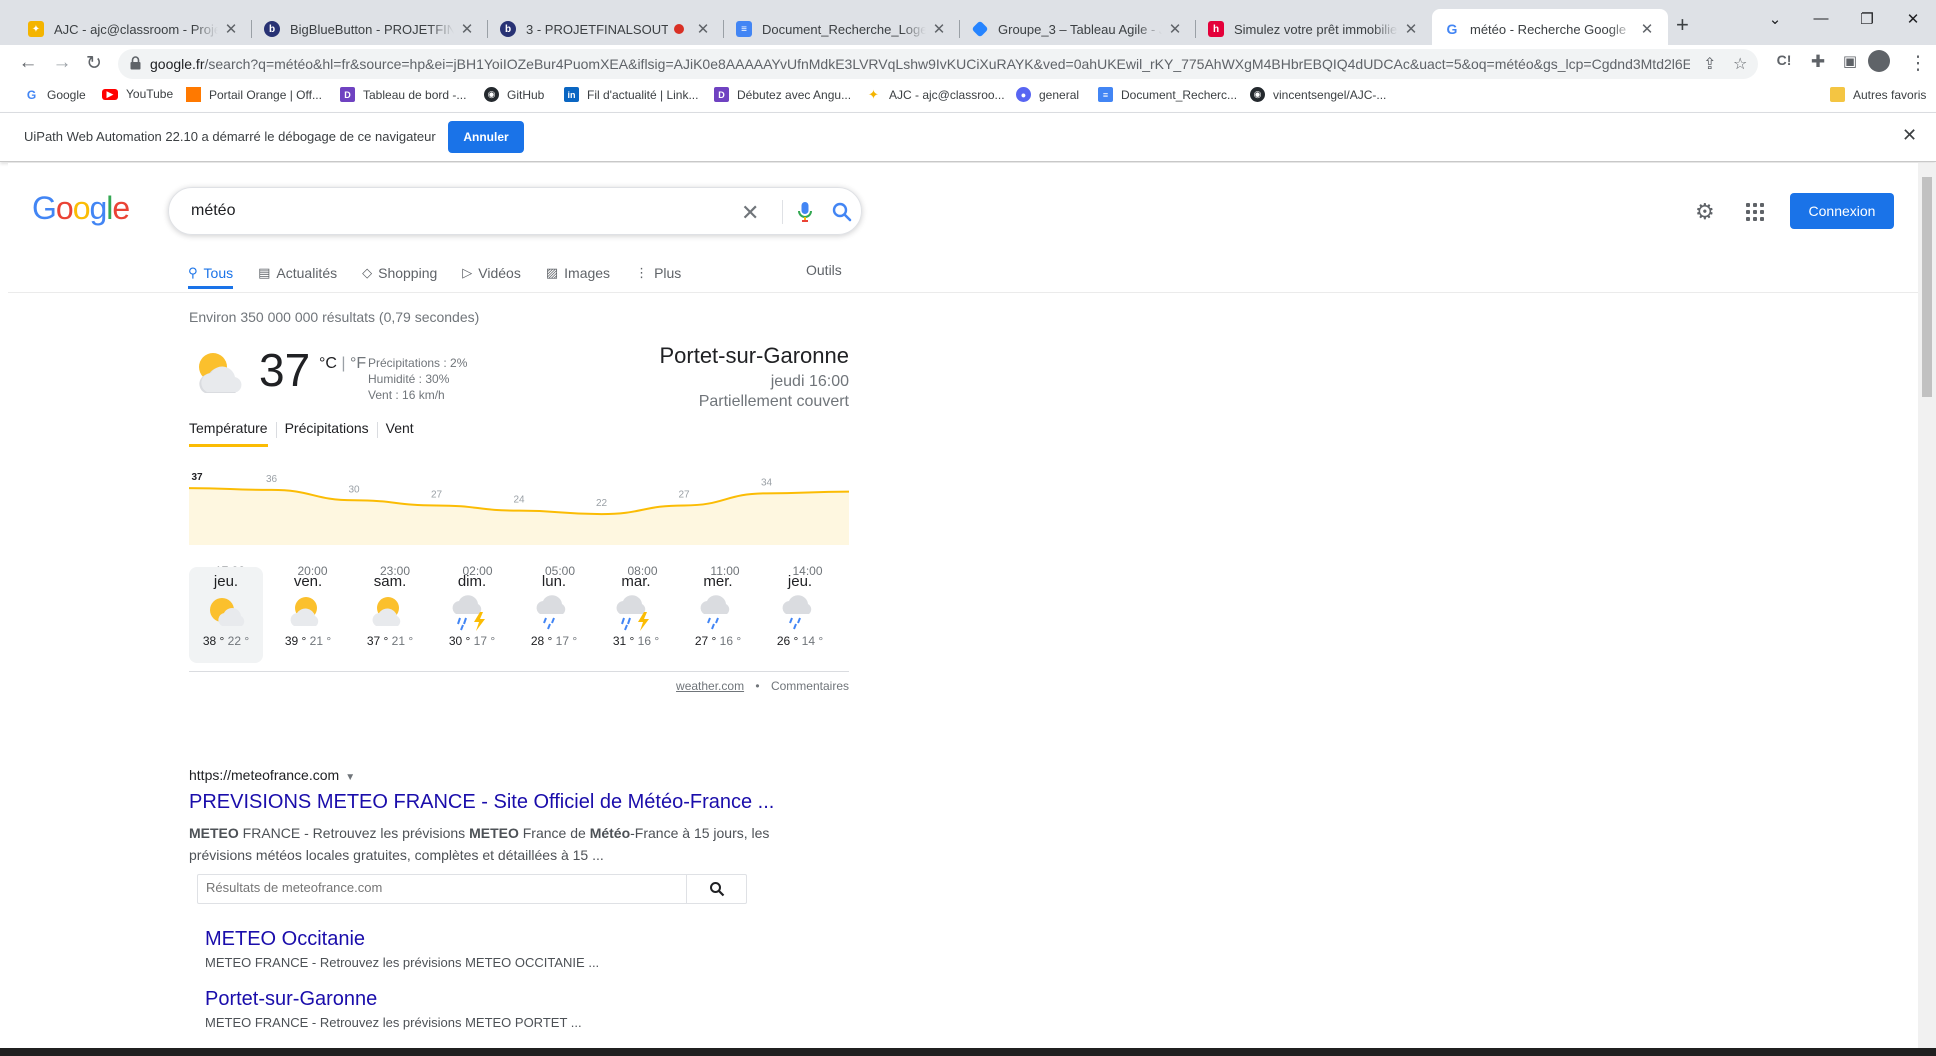 This screenshot has height=1056, width=1936. What do you see at coordinates (62, 63) in the screenshot?
I see `forward-button: →` at bounding box center [62, 63].